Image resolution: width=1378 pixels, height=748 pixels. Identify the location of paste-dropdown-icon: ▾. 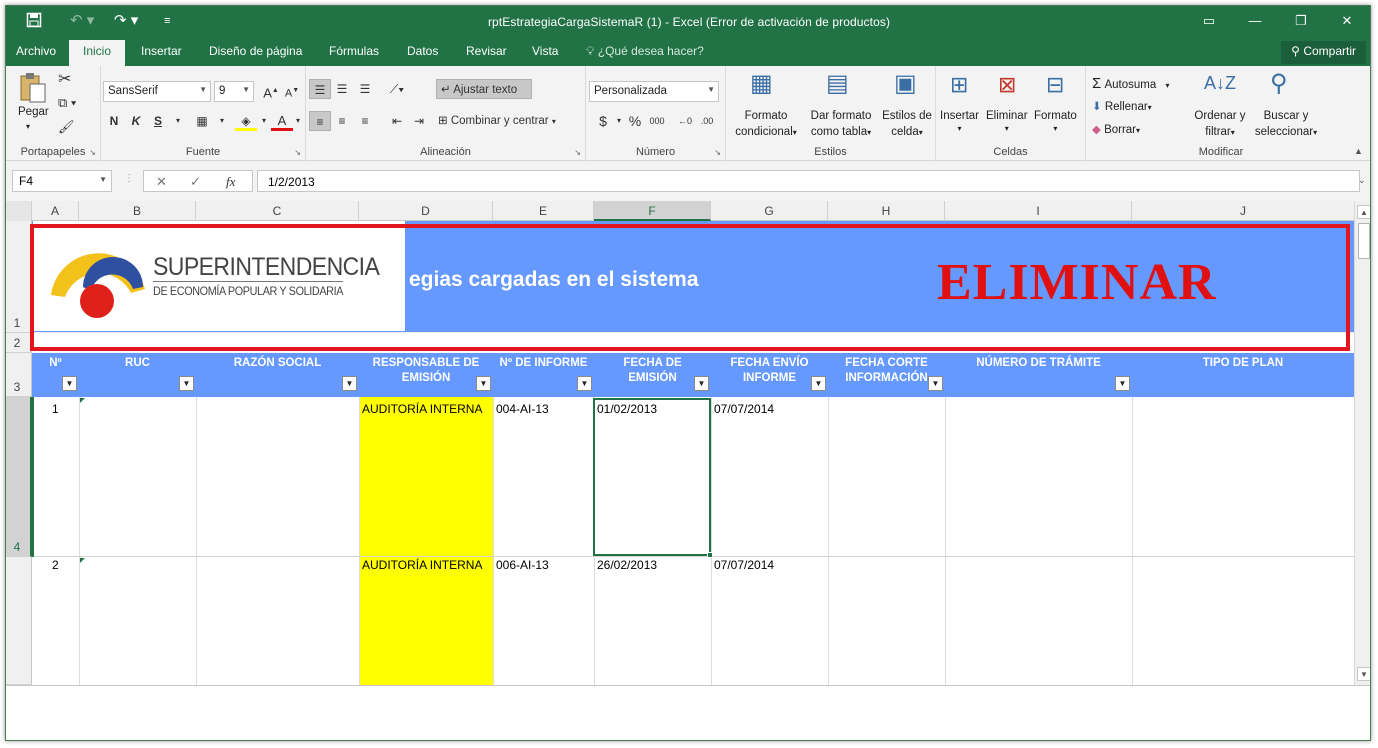
(28, 126).